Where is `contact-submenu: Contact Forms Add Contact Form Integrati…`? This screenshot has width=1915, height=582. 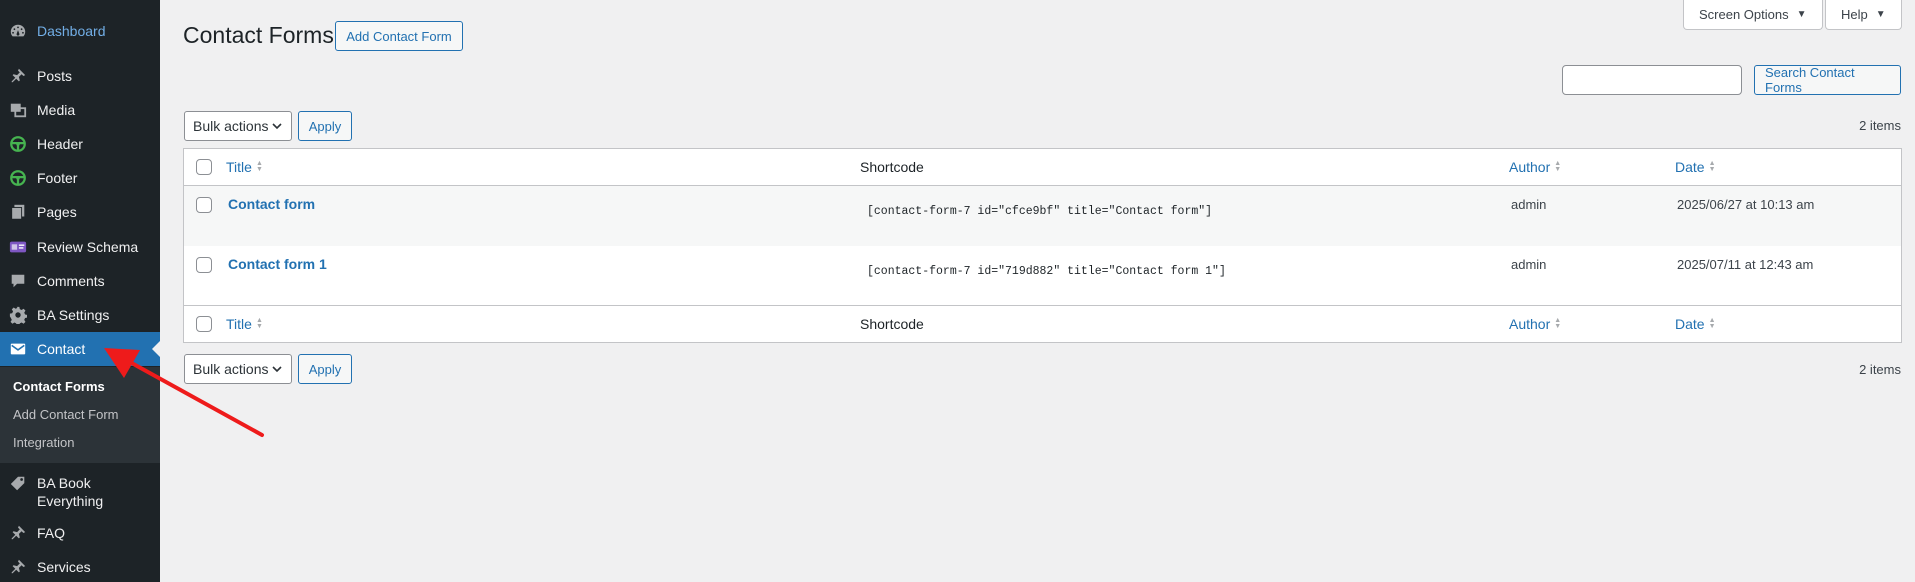
contact-submenu: Contact Forms Add Contact Form Integrati… is located at coordinates (80, 415).